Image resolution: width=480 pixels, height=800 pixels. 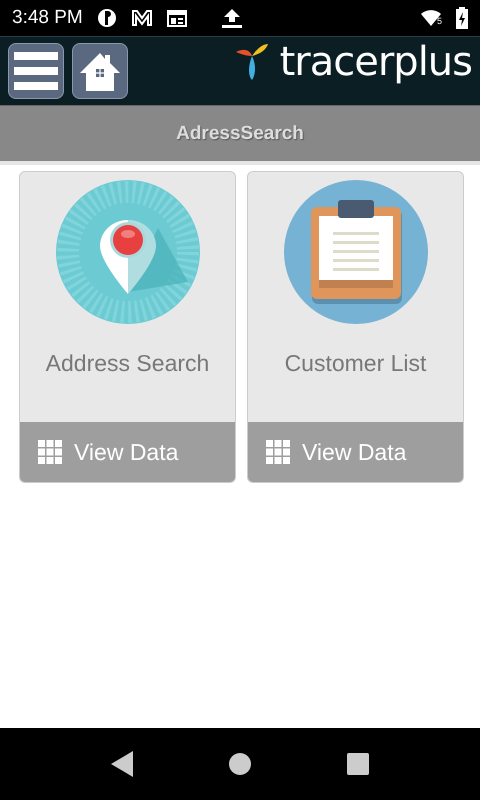 What do you see at coordinates (376, 62) in the screenshot?
I see `logo-text: tracerplus` at bounding box center [376, 62].